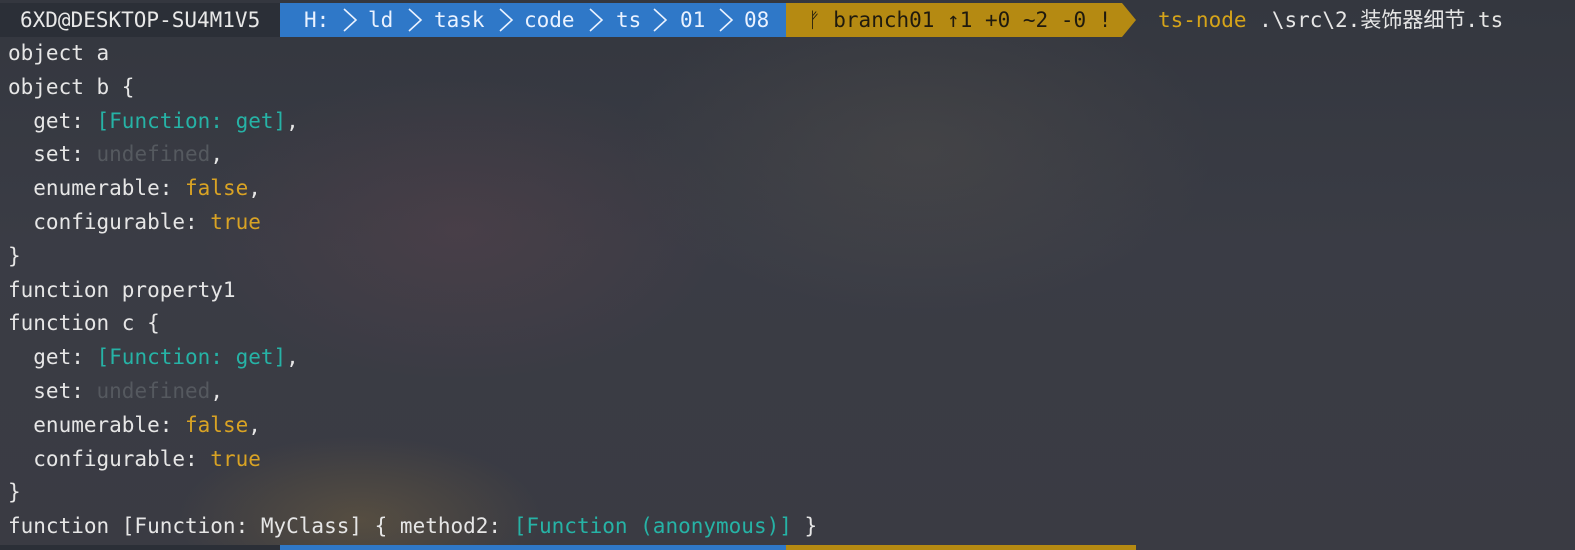 The image size is (1575, 550). What do you see at coordinates (59, 53) in the screenshot?
I see `output-line: object a` at bounding box center [59, 53].